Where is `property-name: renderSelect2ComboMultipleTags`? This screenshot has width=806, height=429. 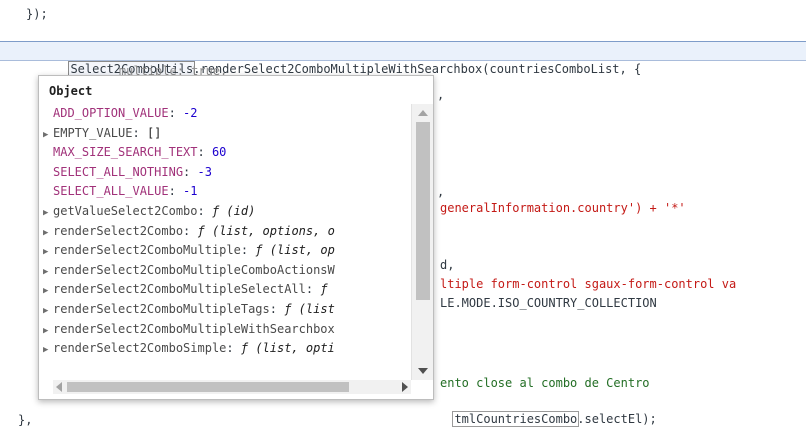 property-name: renderSelect2ComboMultipleTags is located at coordinates (161, 309).